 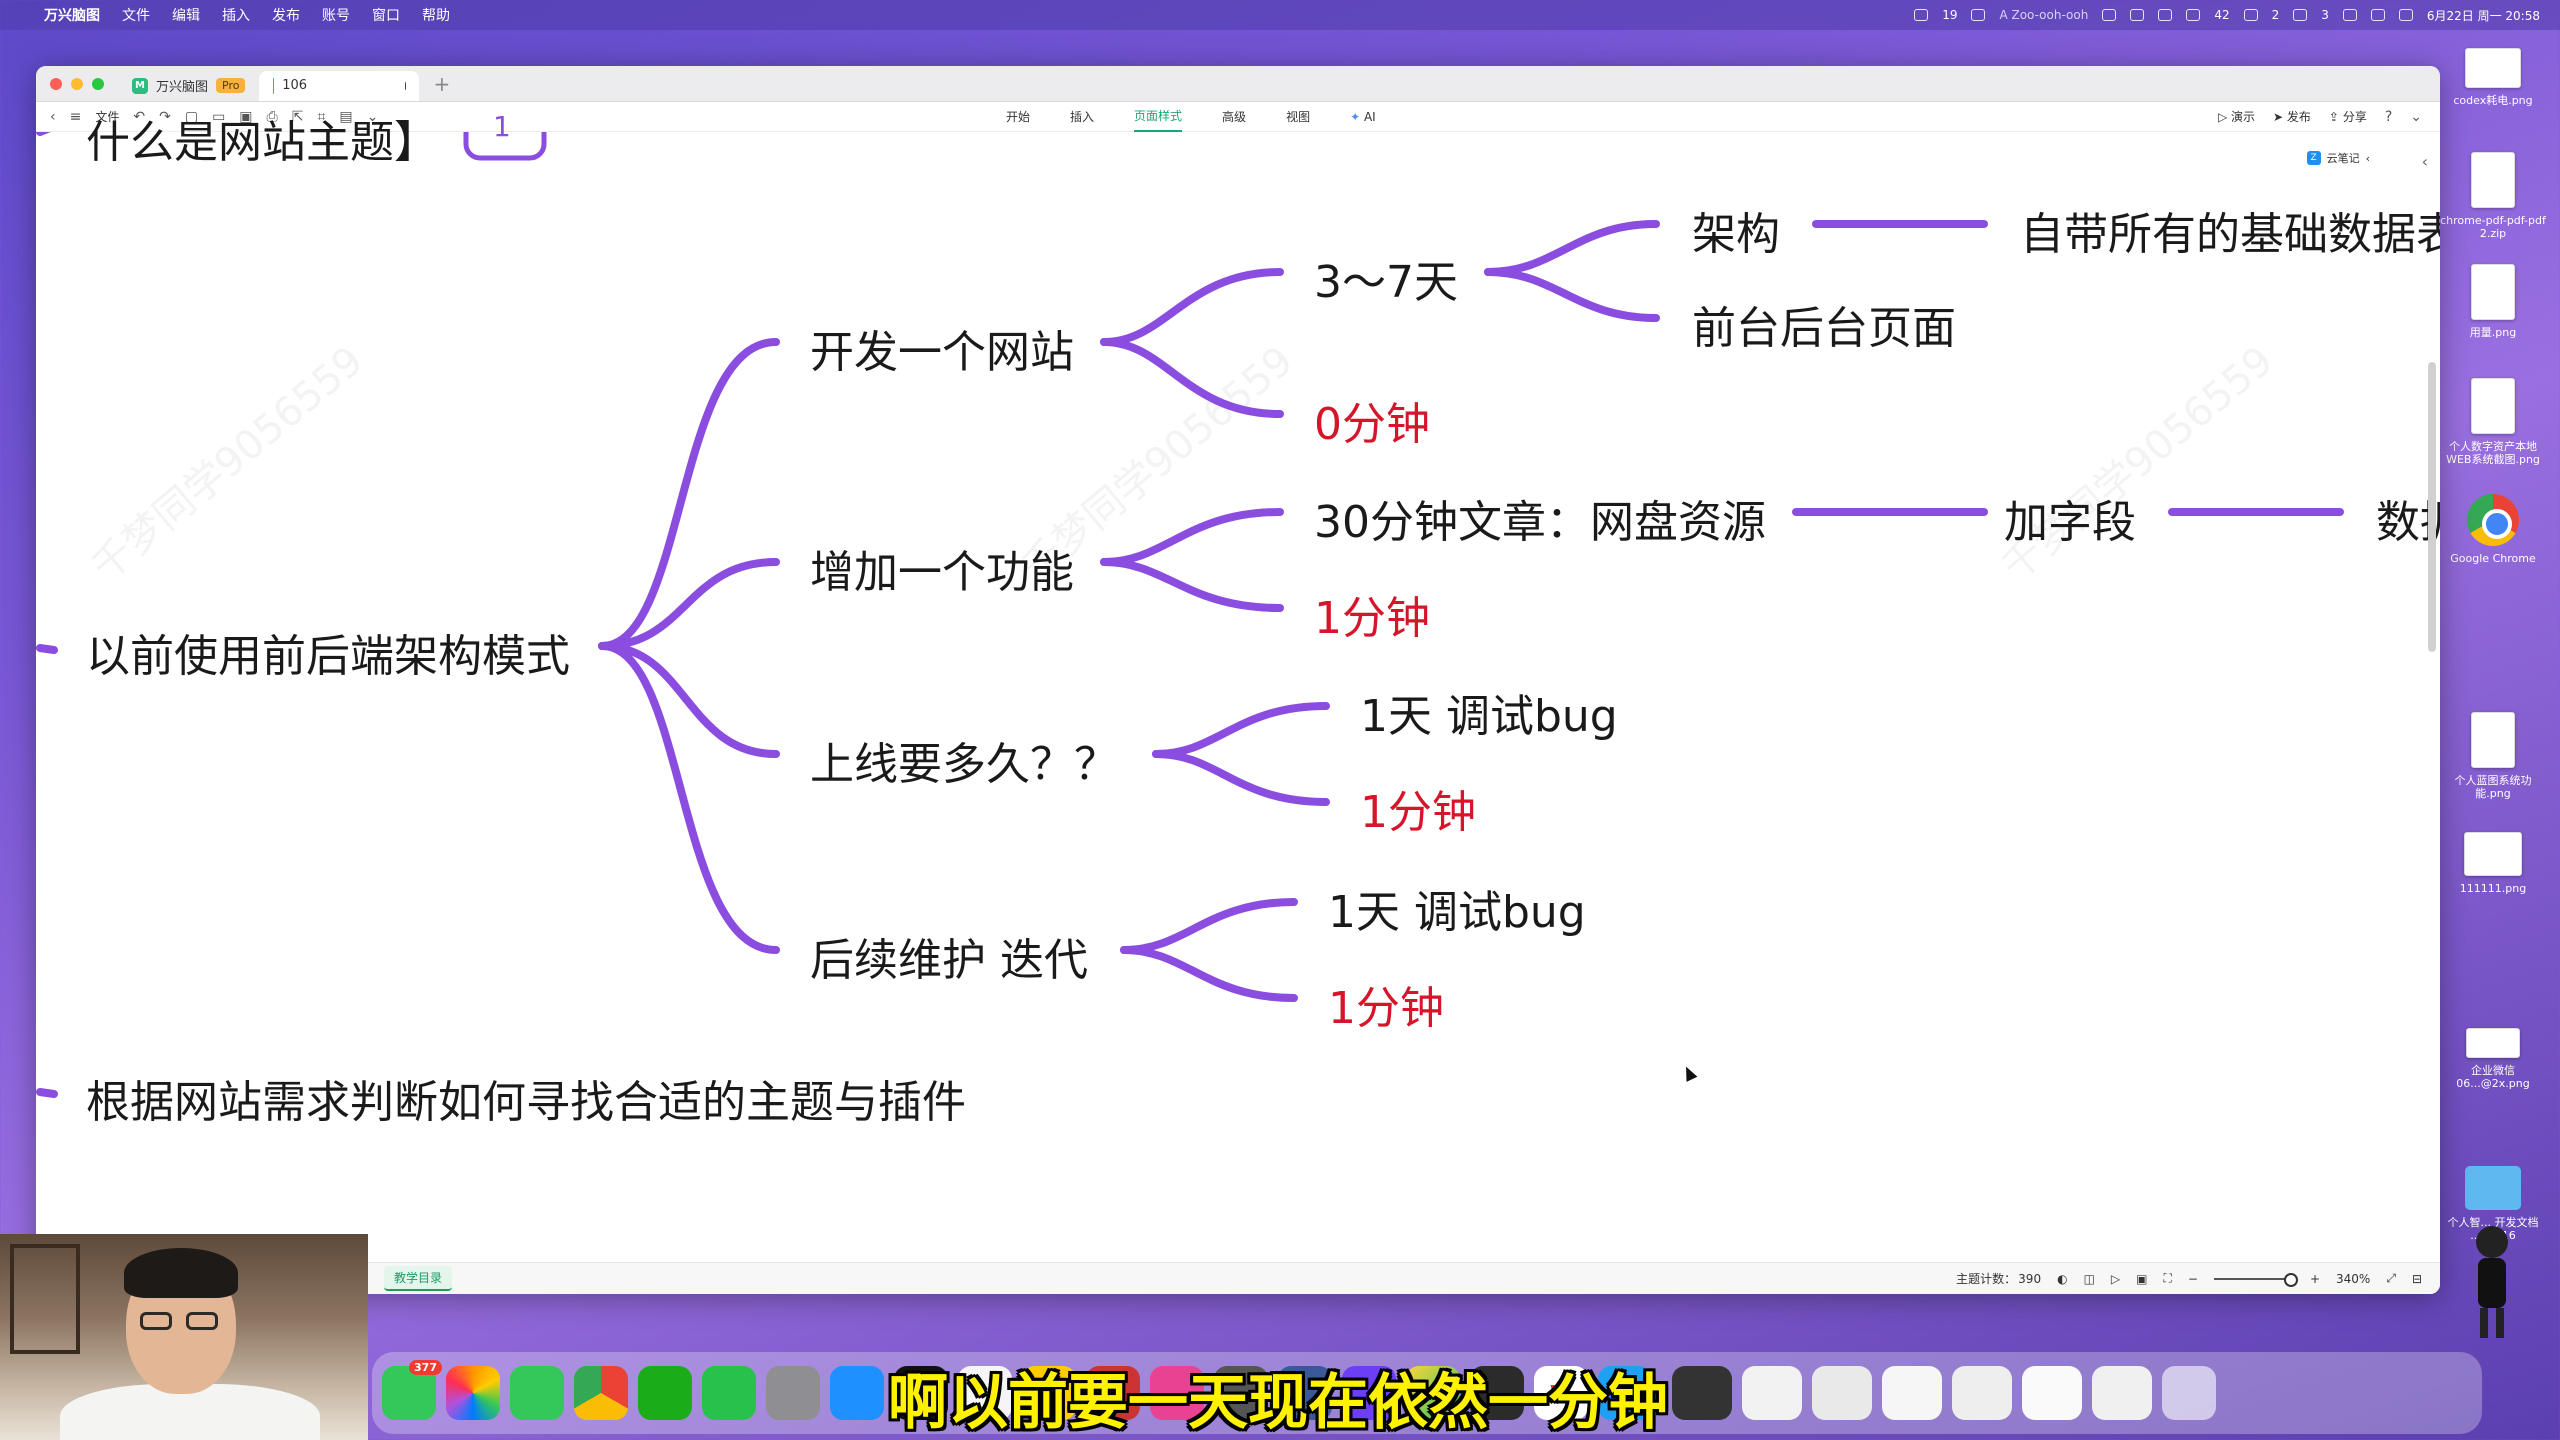 I want to click on menu-hamburger-icon: ≡, so click(x=76, y=117).